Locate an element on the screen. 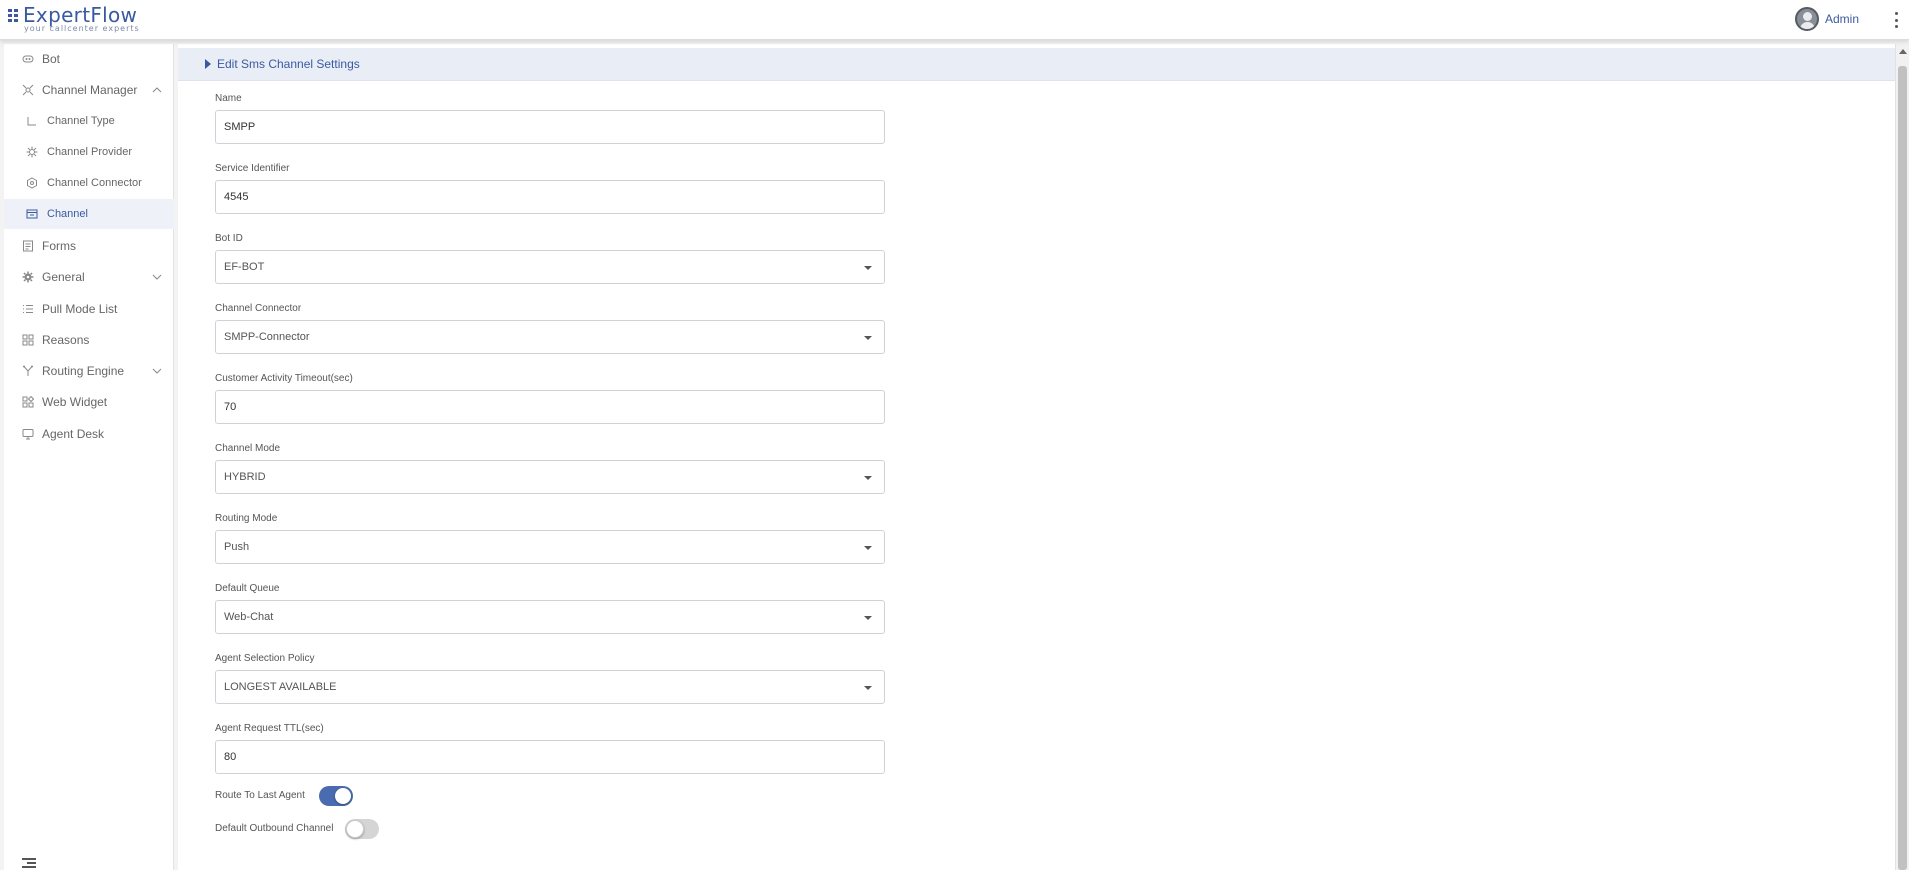 Image resolution: width=1909 pixels, height=870 pixels. agent-selection-policy-label: Agent Selection Policy is located at coordinates (265, 658).